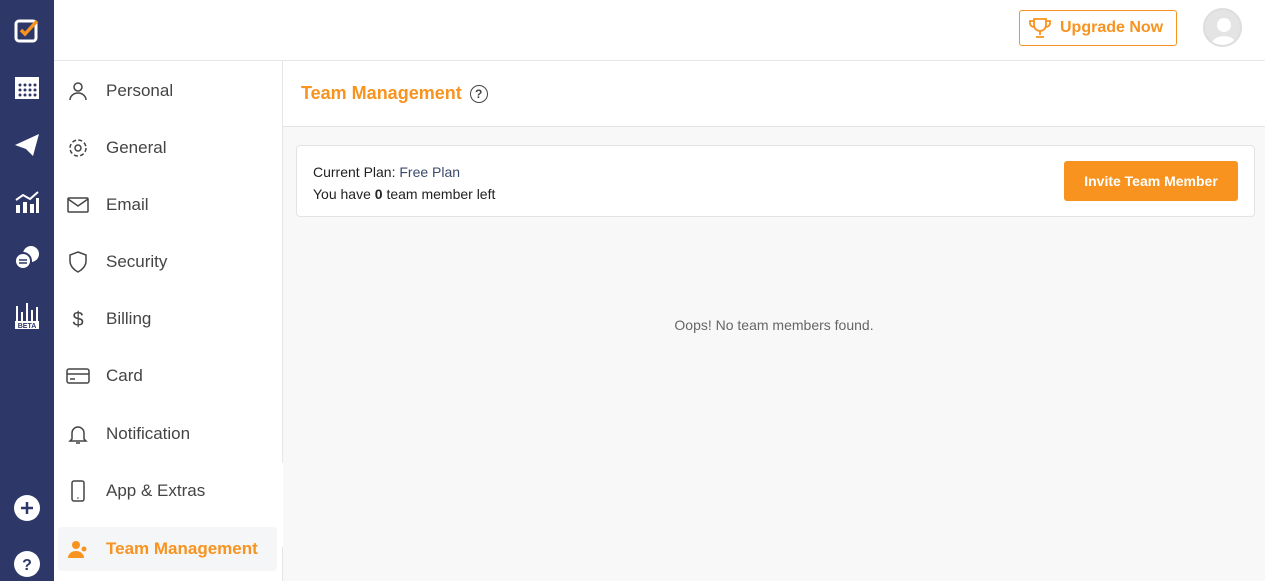 The height and width of the screenshot is (584, 1265). Describe the element at coordinates (78, 262) in the screenshot. I see `shield-icon` at that location.